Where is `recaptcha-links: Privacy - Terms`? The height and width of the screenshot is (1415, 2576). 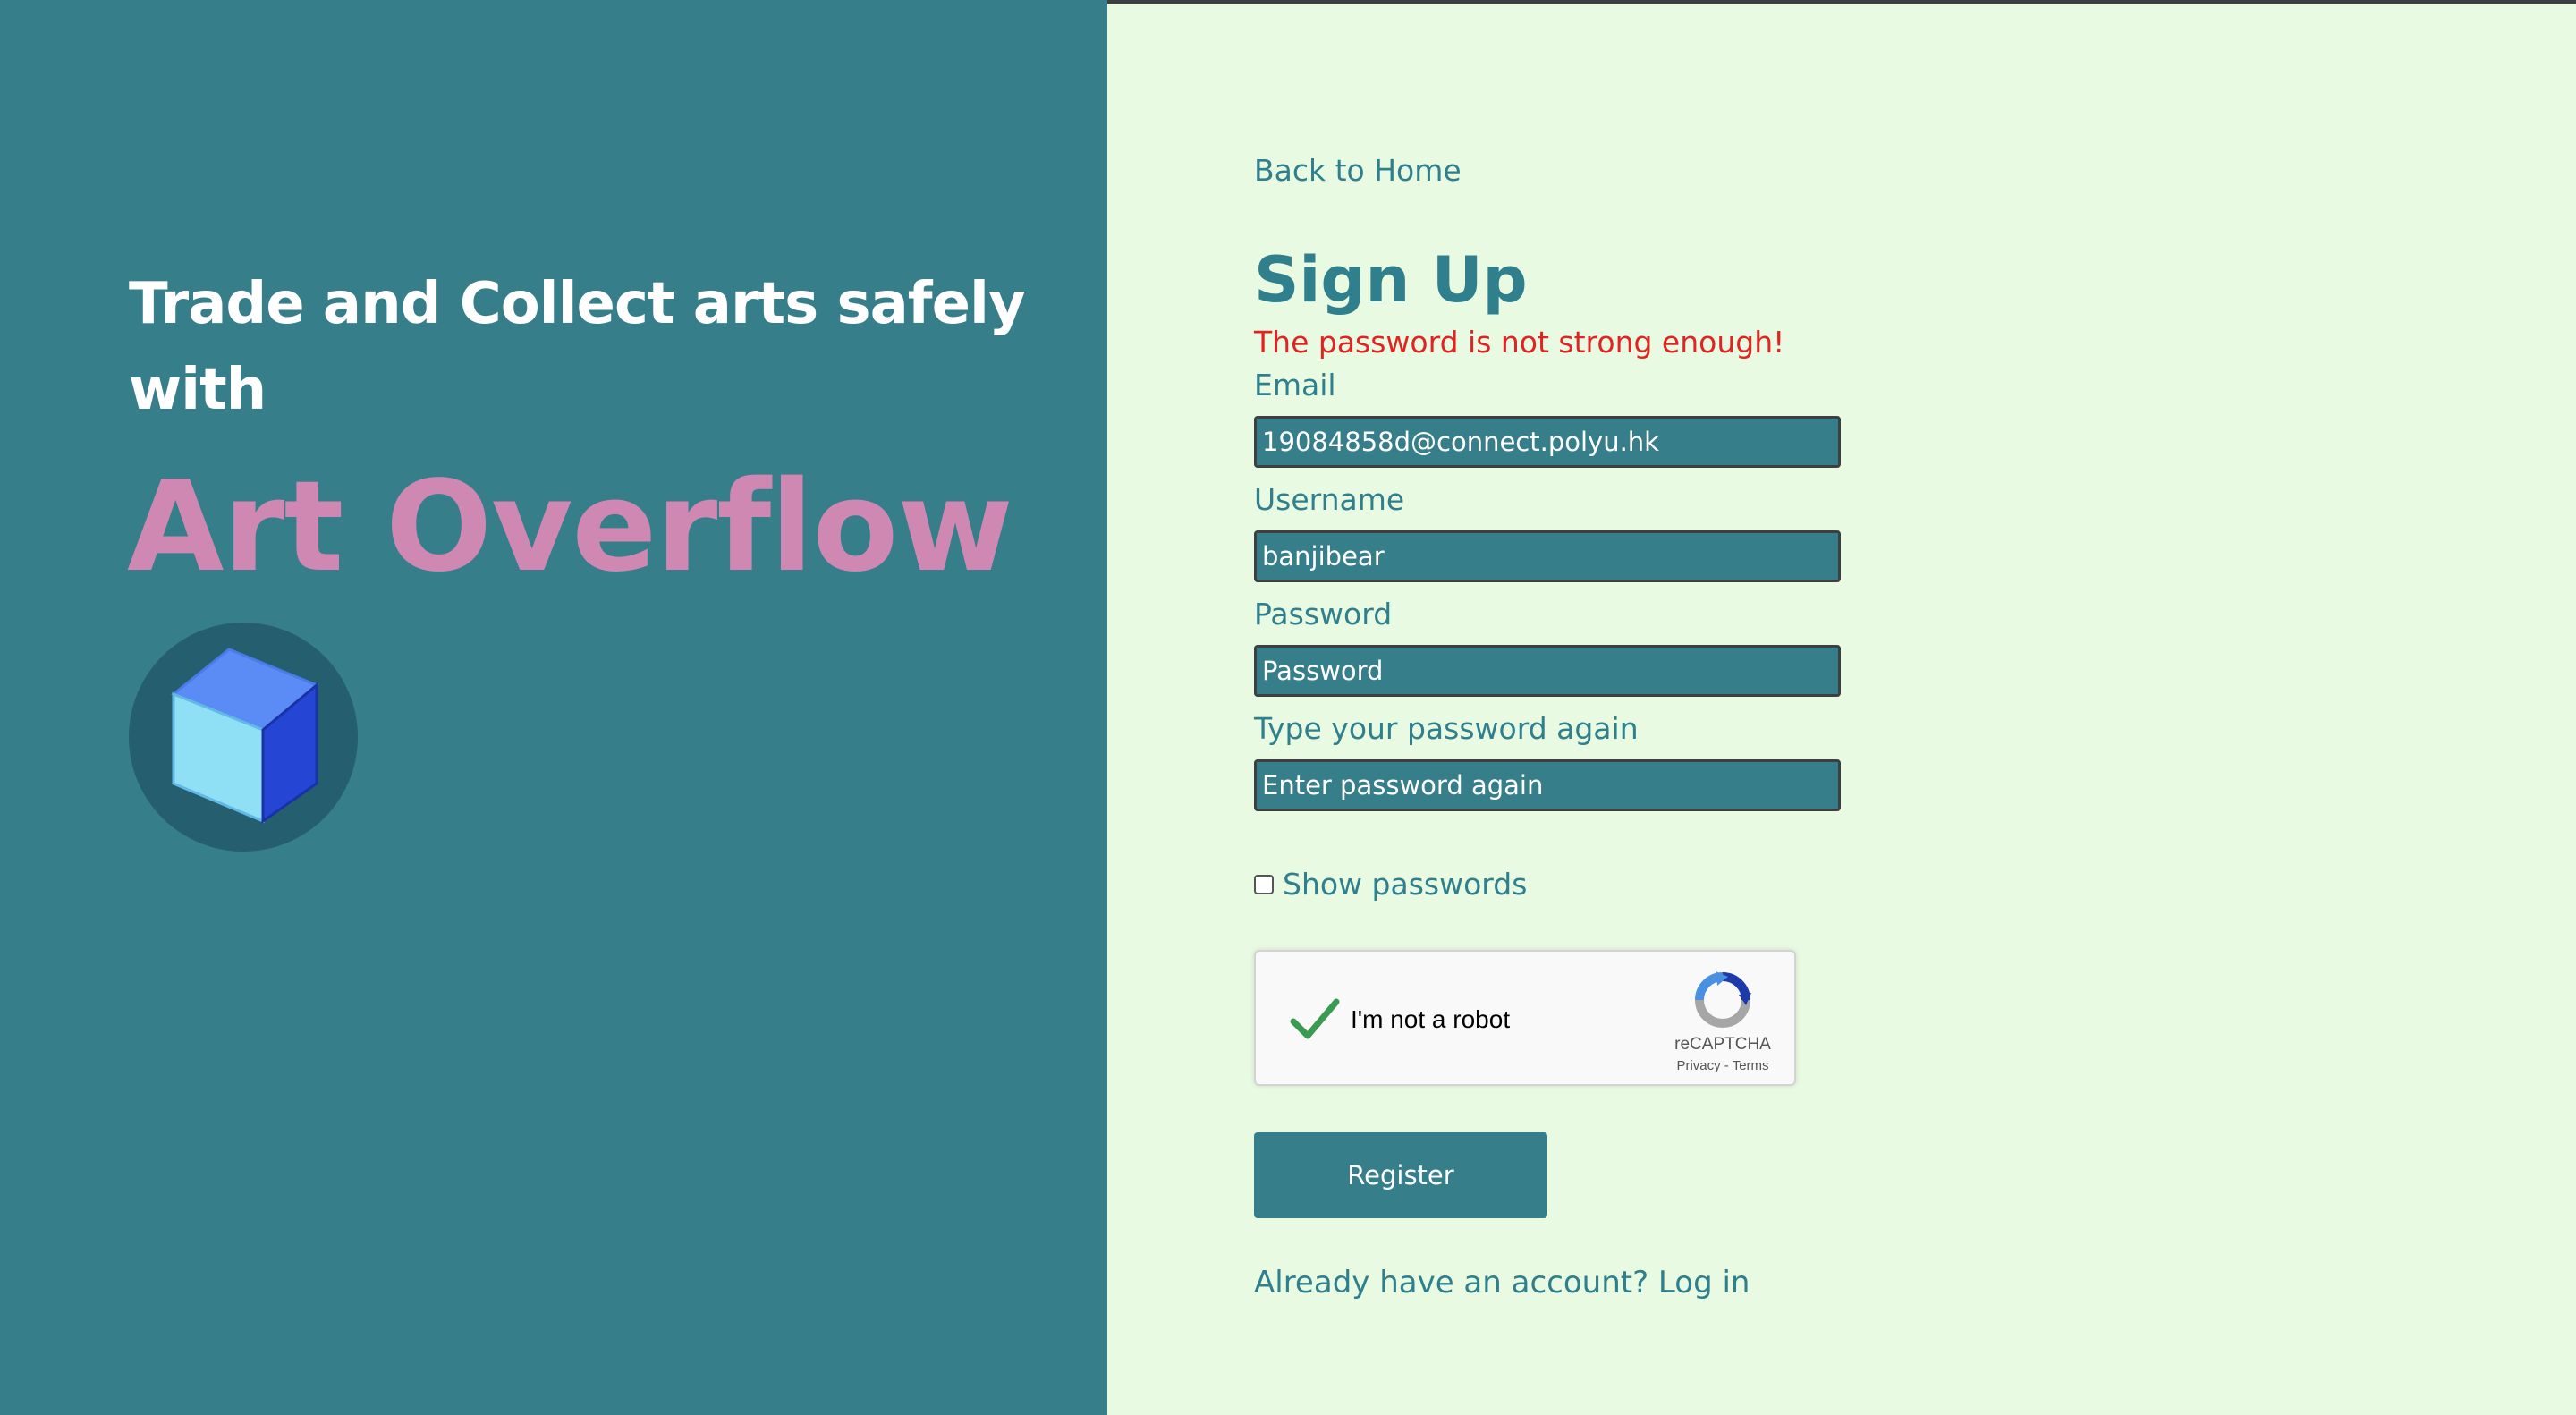
recaptcha-links: Privacy - Terms is located at coordinates (1722, 1066).